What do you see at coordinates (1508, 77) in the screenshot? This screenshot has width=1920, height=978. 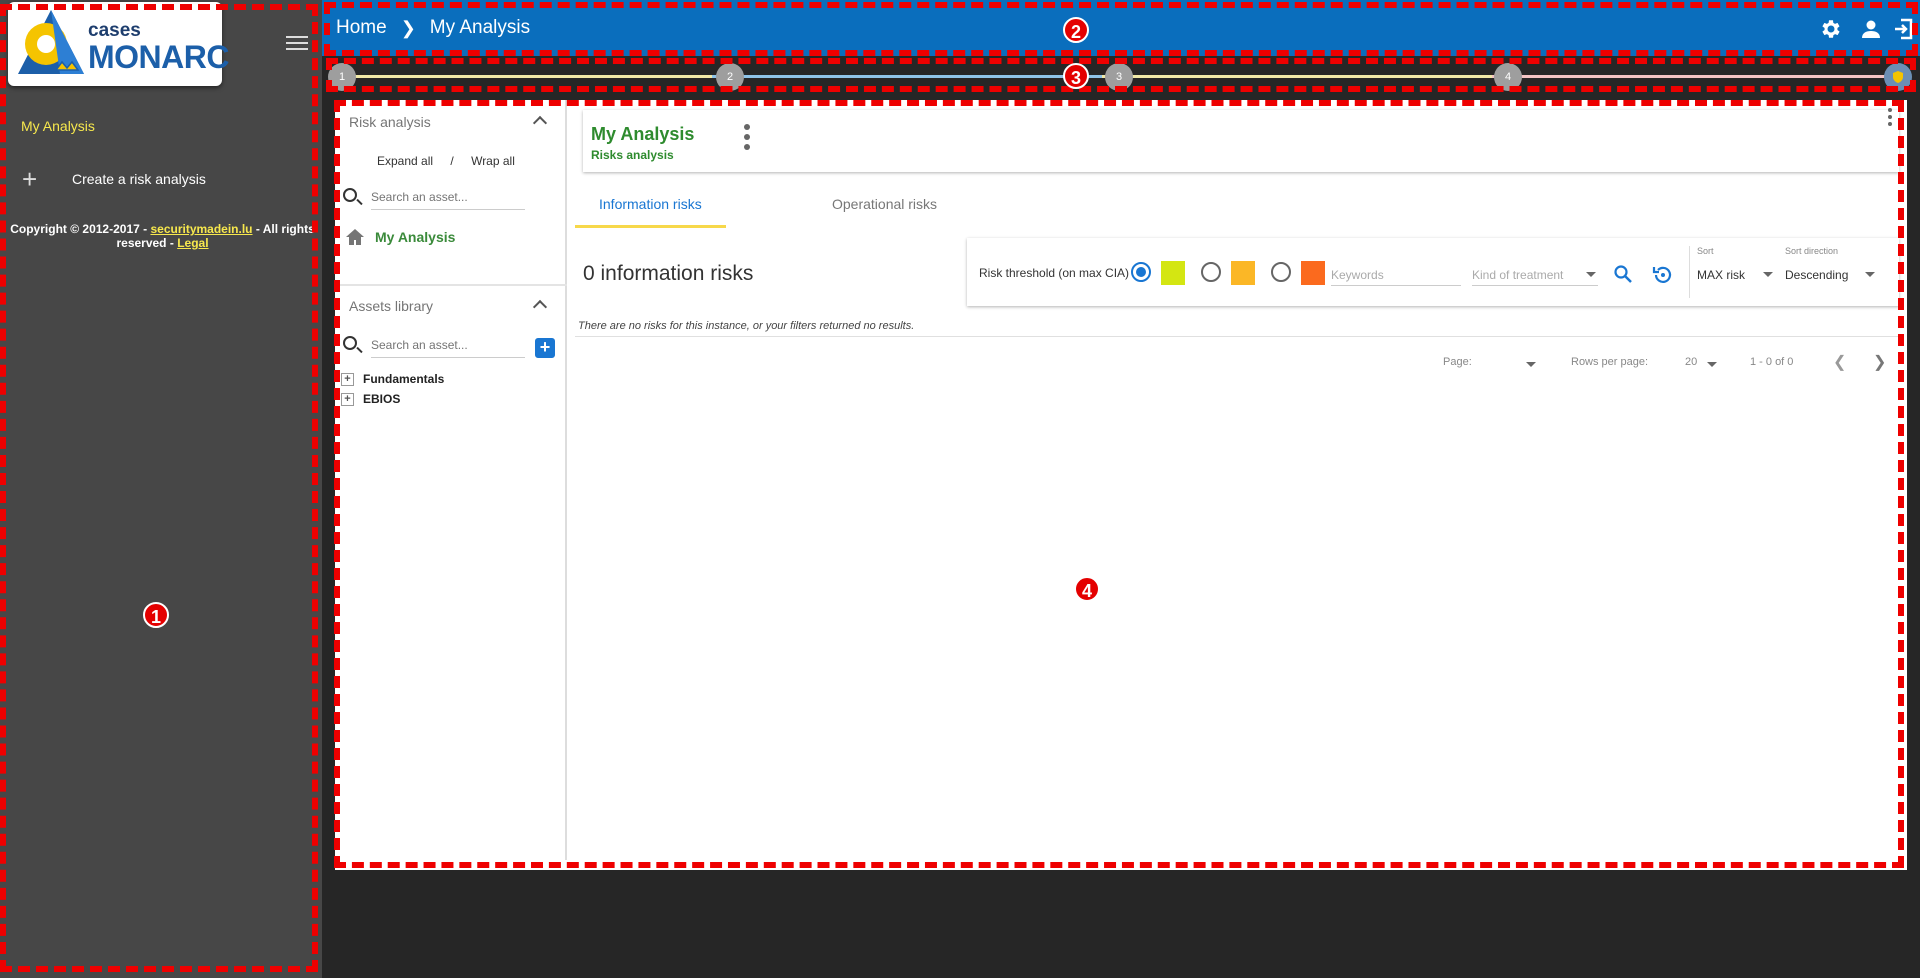 I see `step-4-button: 4` at bounding box center [1508, 77].